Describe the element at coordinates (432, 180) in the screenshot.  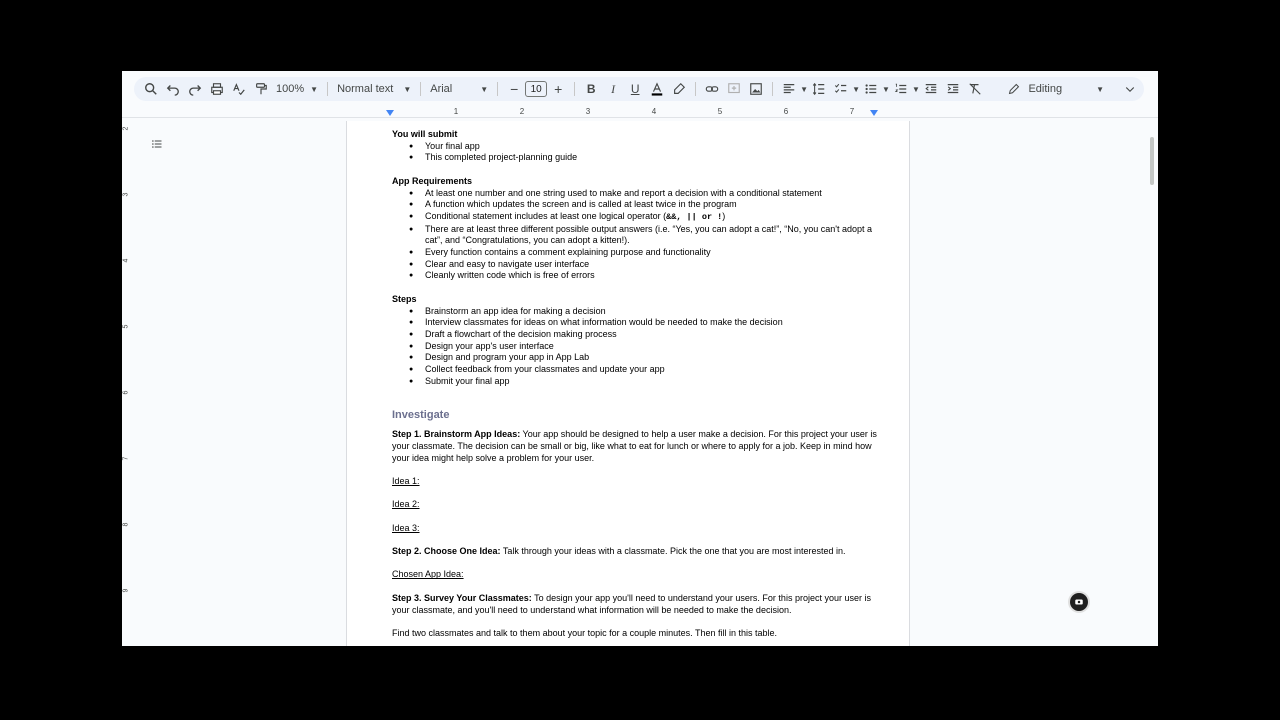
I see `requirements-heading: App Requirements` at that location.